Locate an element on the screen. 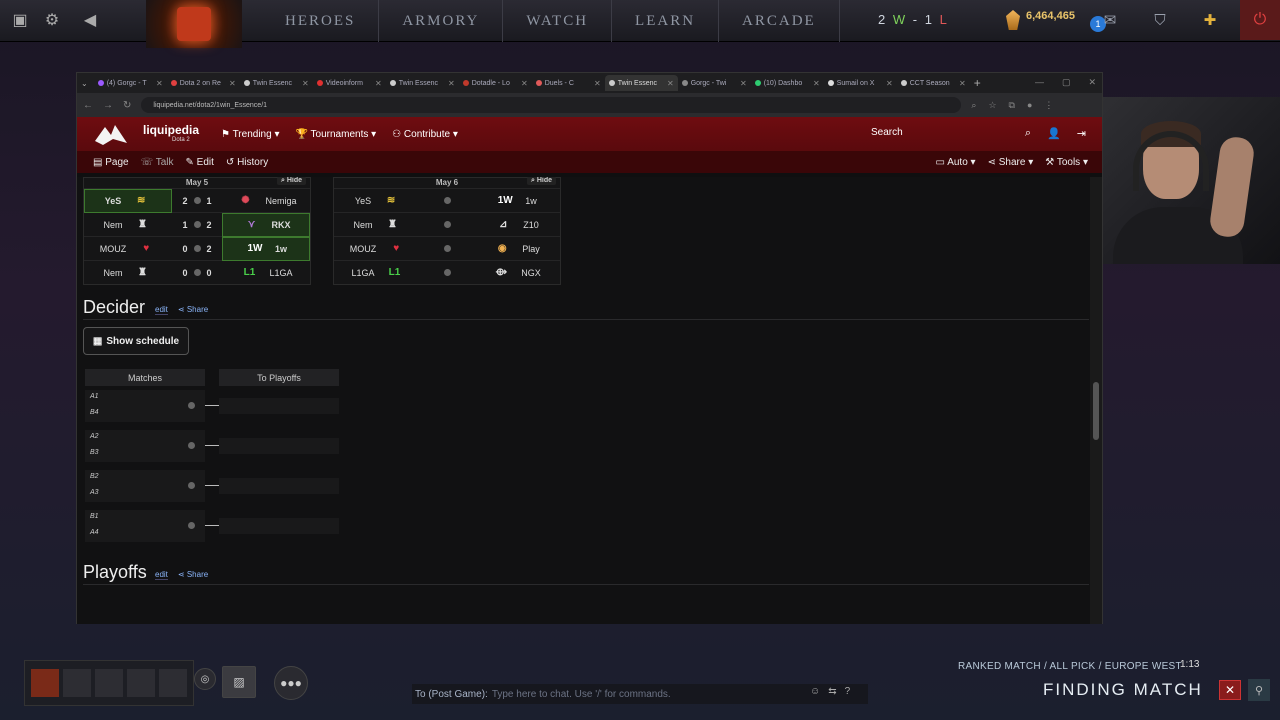 This screenshot has height=720, width=1280. browser-tab: Dota 2 on Re ✕ is located at coordinates (203, 83).